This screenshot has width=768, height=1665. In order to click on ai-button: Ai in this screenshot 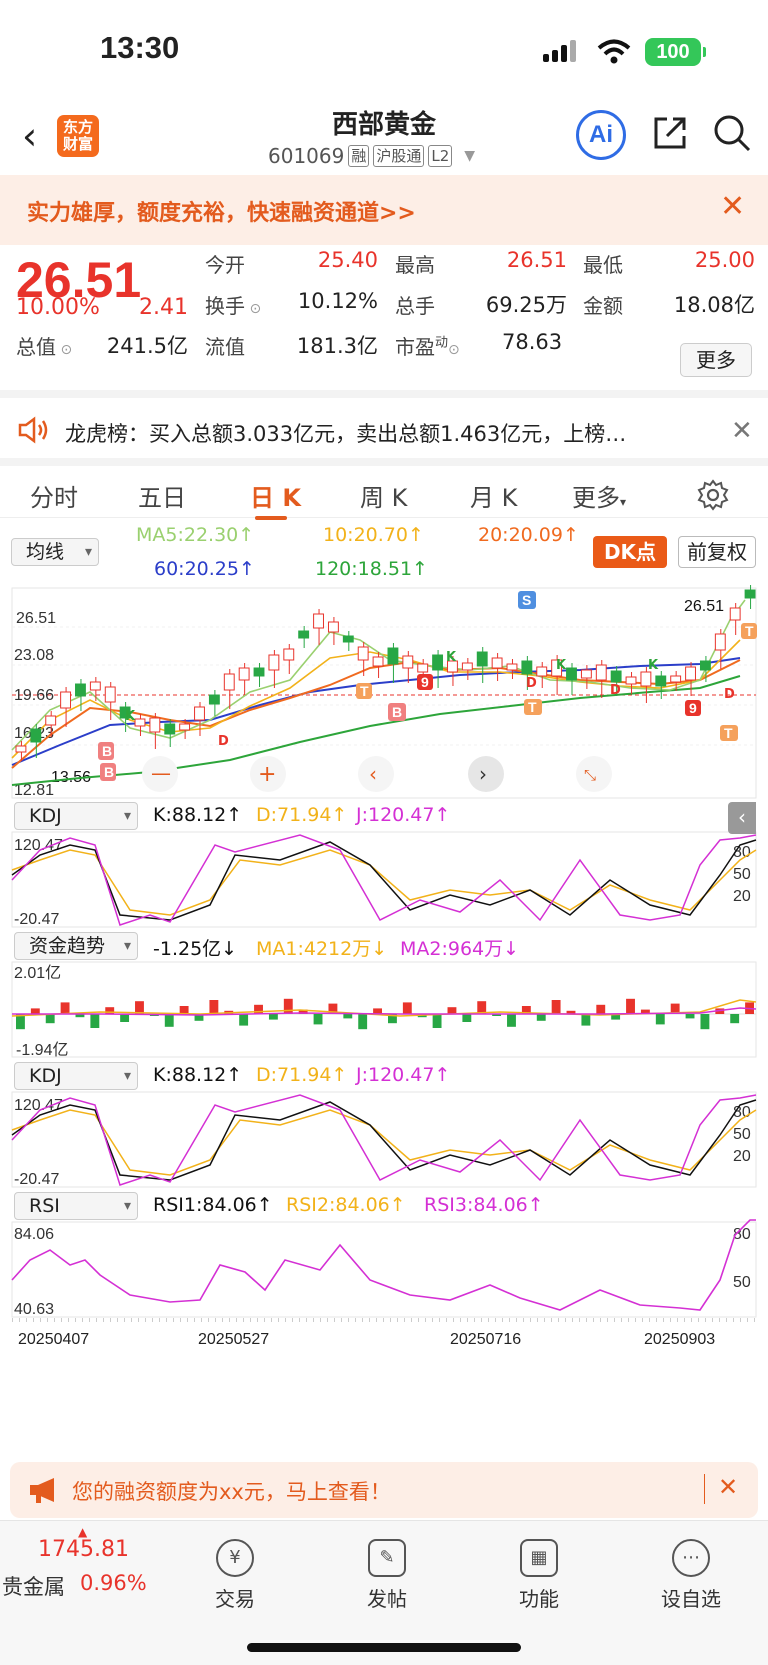, I will do `click(601, 135)`.